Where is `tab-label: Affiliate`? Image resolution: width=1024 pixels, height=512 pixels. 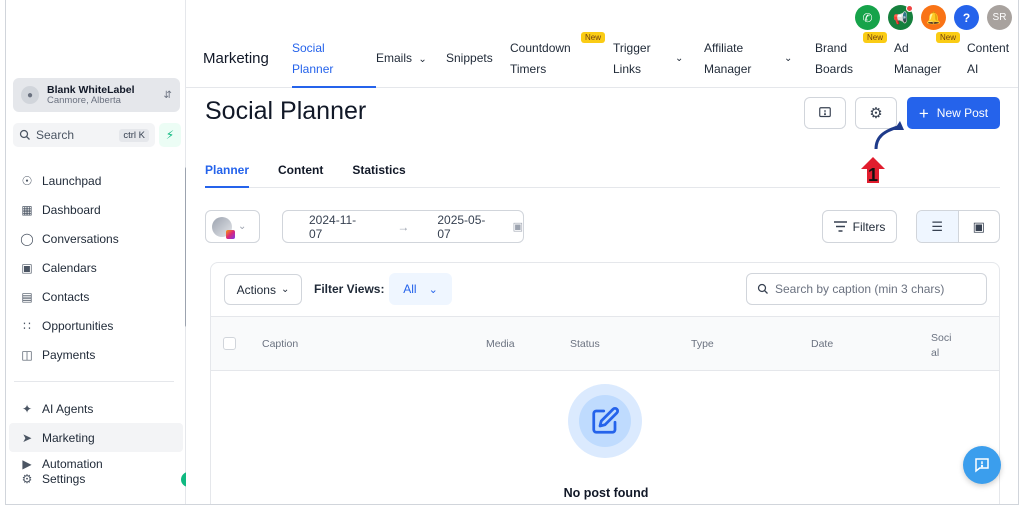 tab-label: Affiliate is located at coordinates (724, 48).